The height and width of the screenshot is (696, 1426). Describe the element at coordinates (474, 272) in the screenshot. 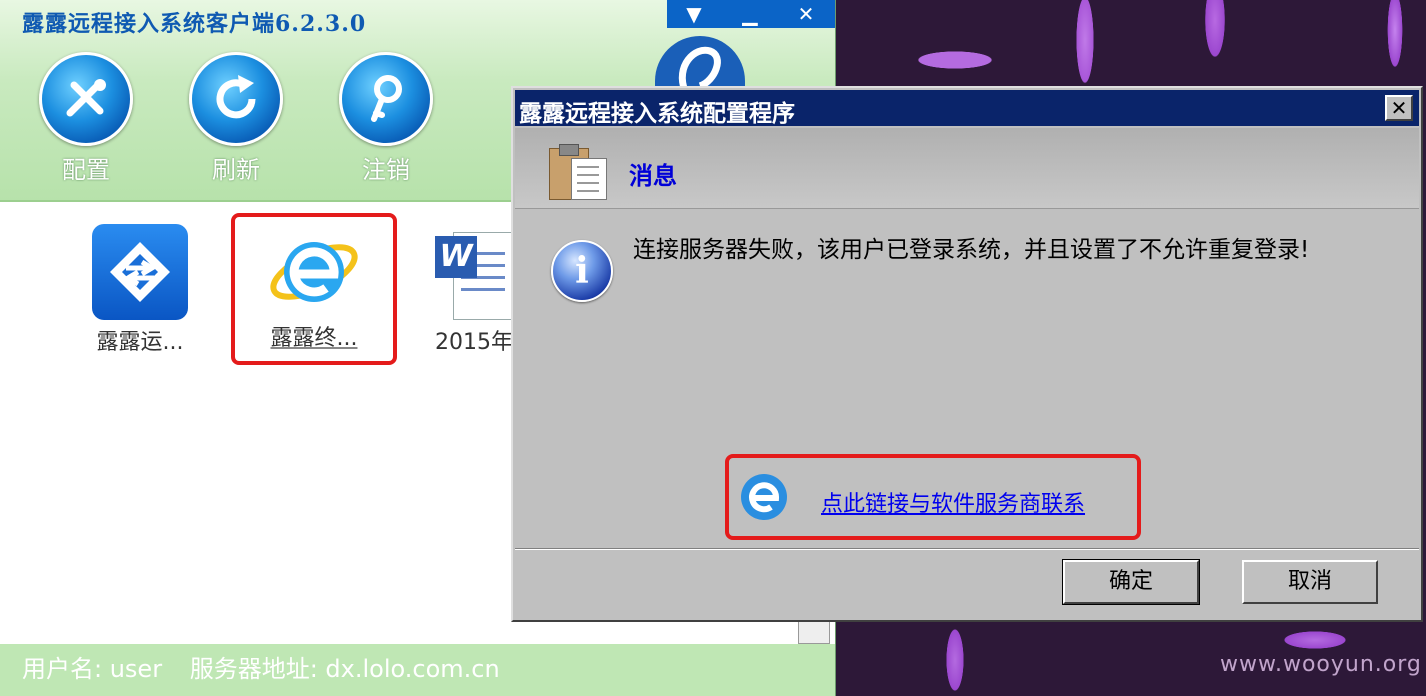

I see `word-doc-icon: W` at that location.